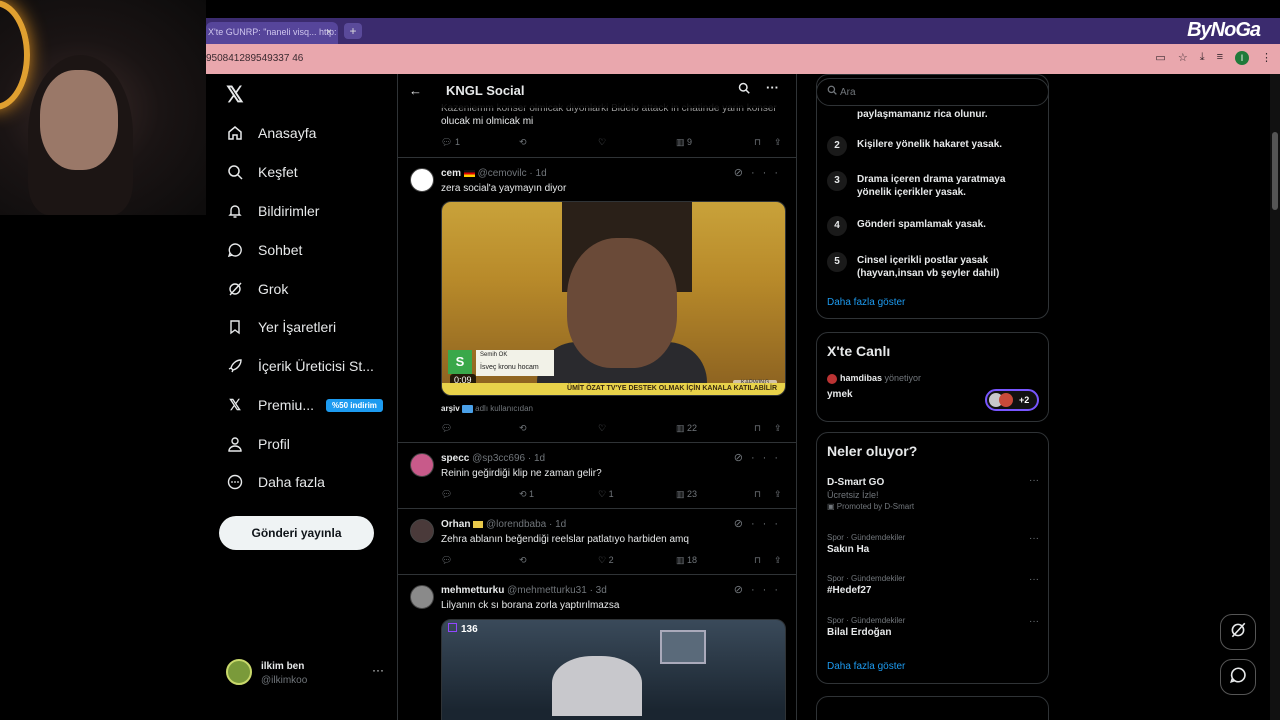 The height and width of the screenshot is (720, 1280). What do you see at coordinates (558, 524) in the screenshot?
I see `post-time: · 1d` at bounding box center [558, 524].